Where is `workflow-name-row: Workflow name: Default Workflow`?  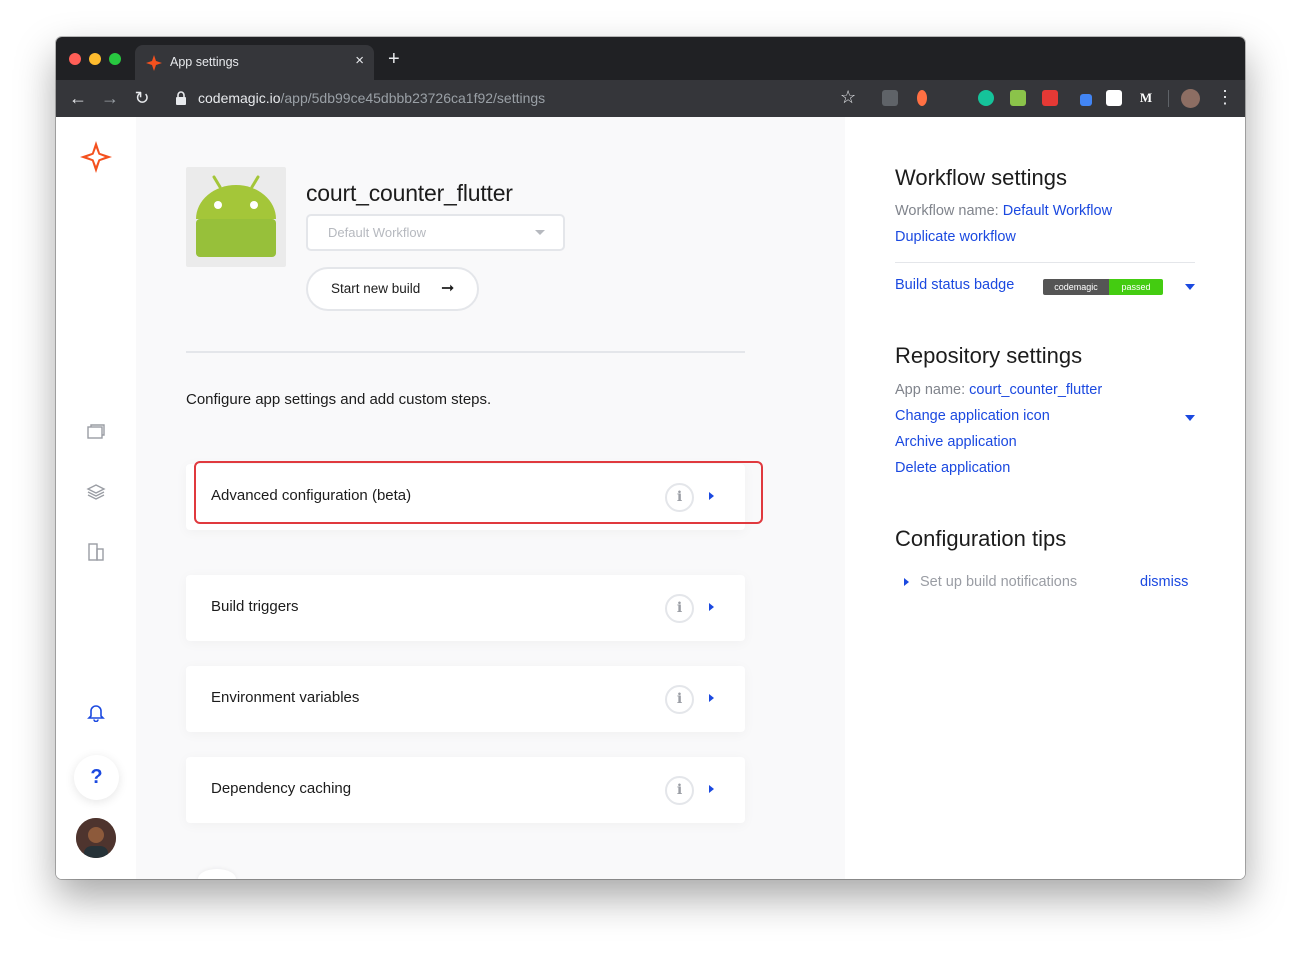
workflow-name-row: Workflow name: Default Workflow is located at coordinates (1003, 211).